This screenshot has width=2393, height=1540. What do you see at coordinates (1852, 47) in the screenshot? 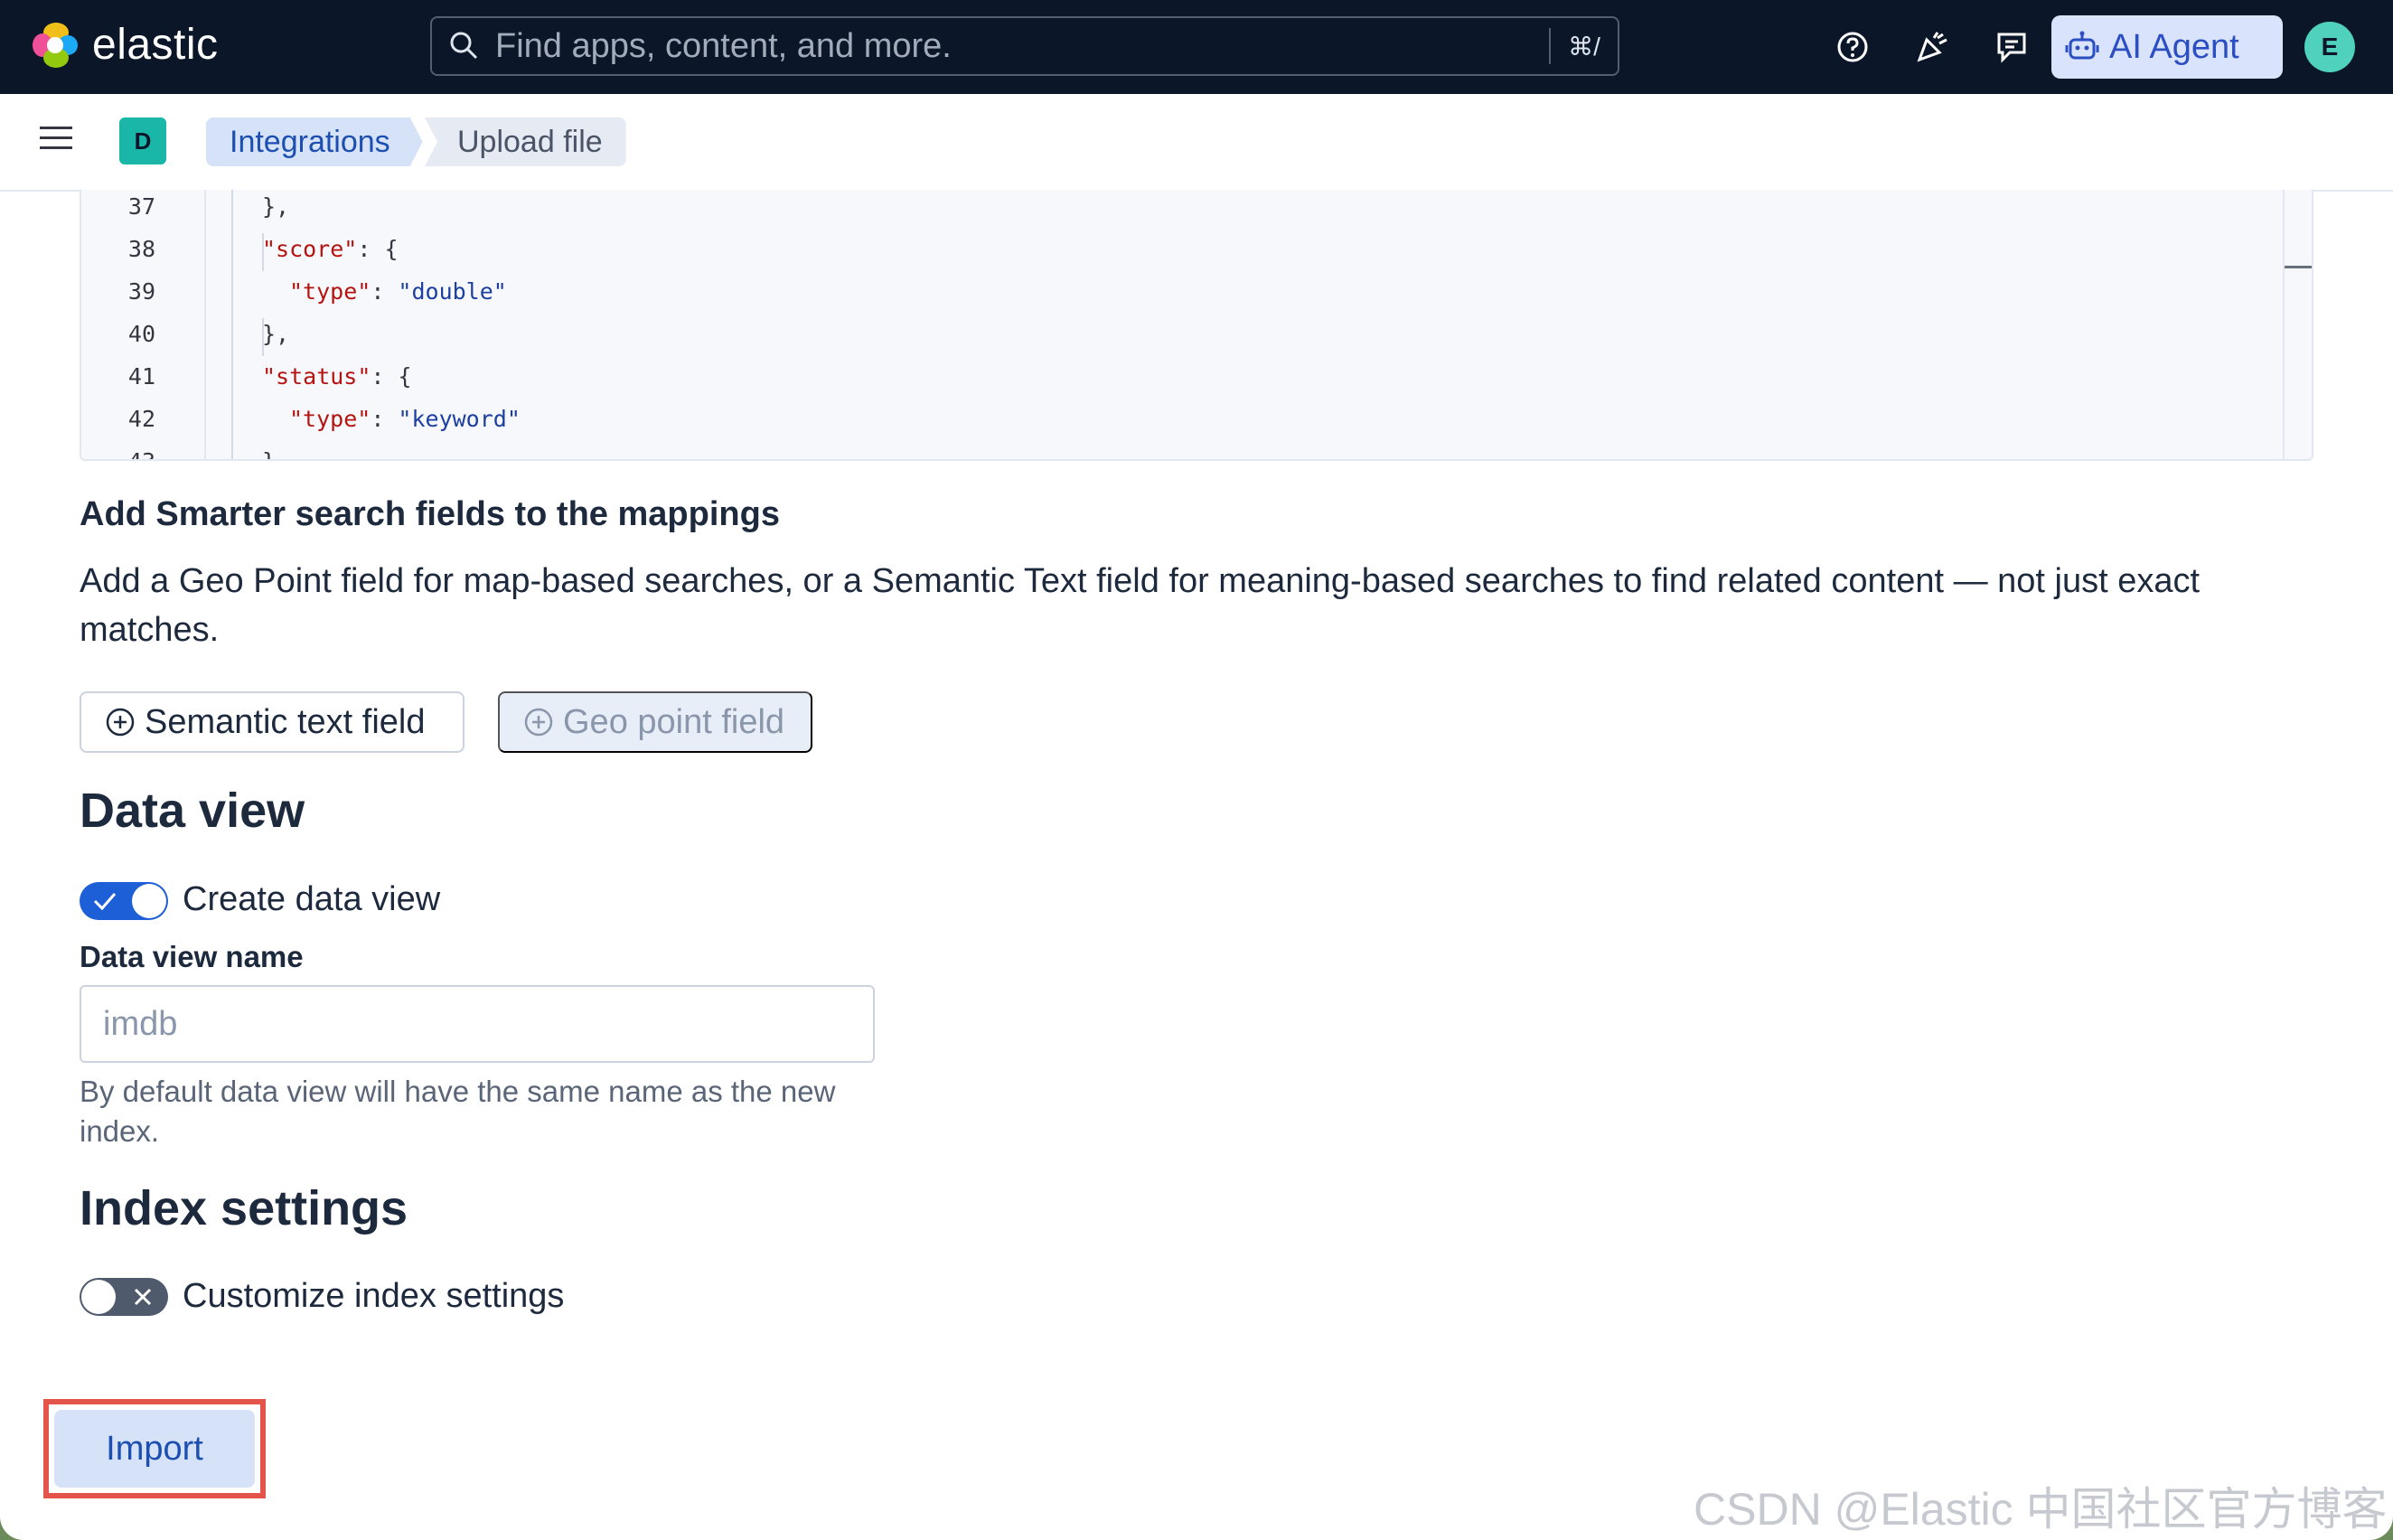
I see `help-icon` at bounding box center [1852, 47].